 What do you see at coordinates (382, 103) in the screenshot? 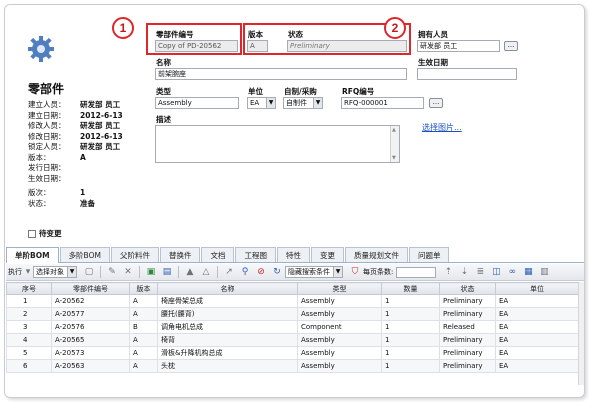
I see `rfq-field: RFQ-000001` at bounding box center [382, 103].